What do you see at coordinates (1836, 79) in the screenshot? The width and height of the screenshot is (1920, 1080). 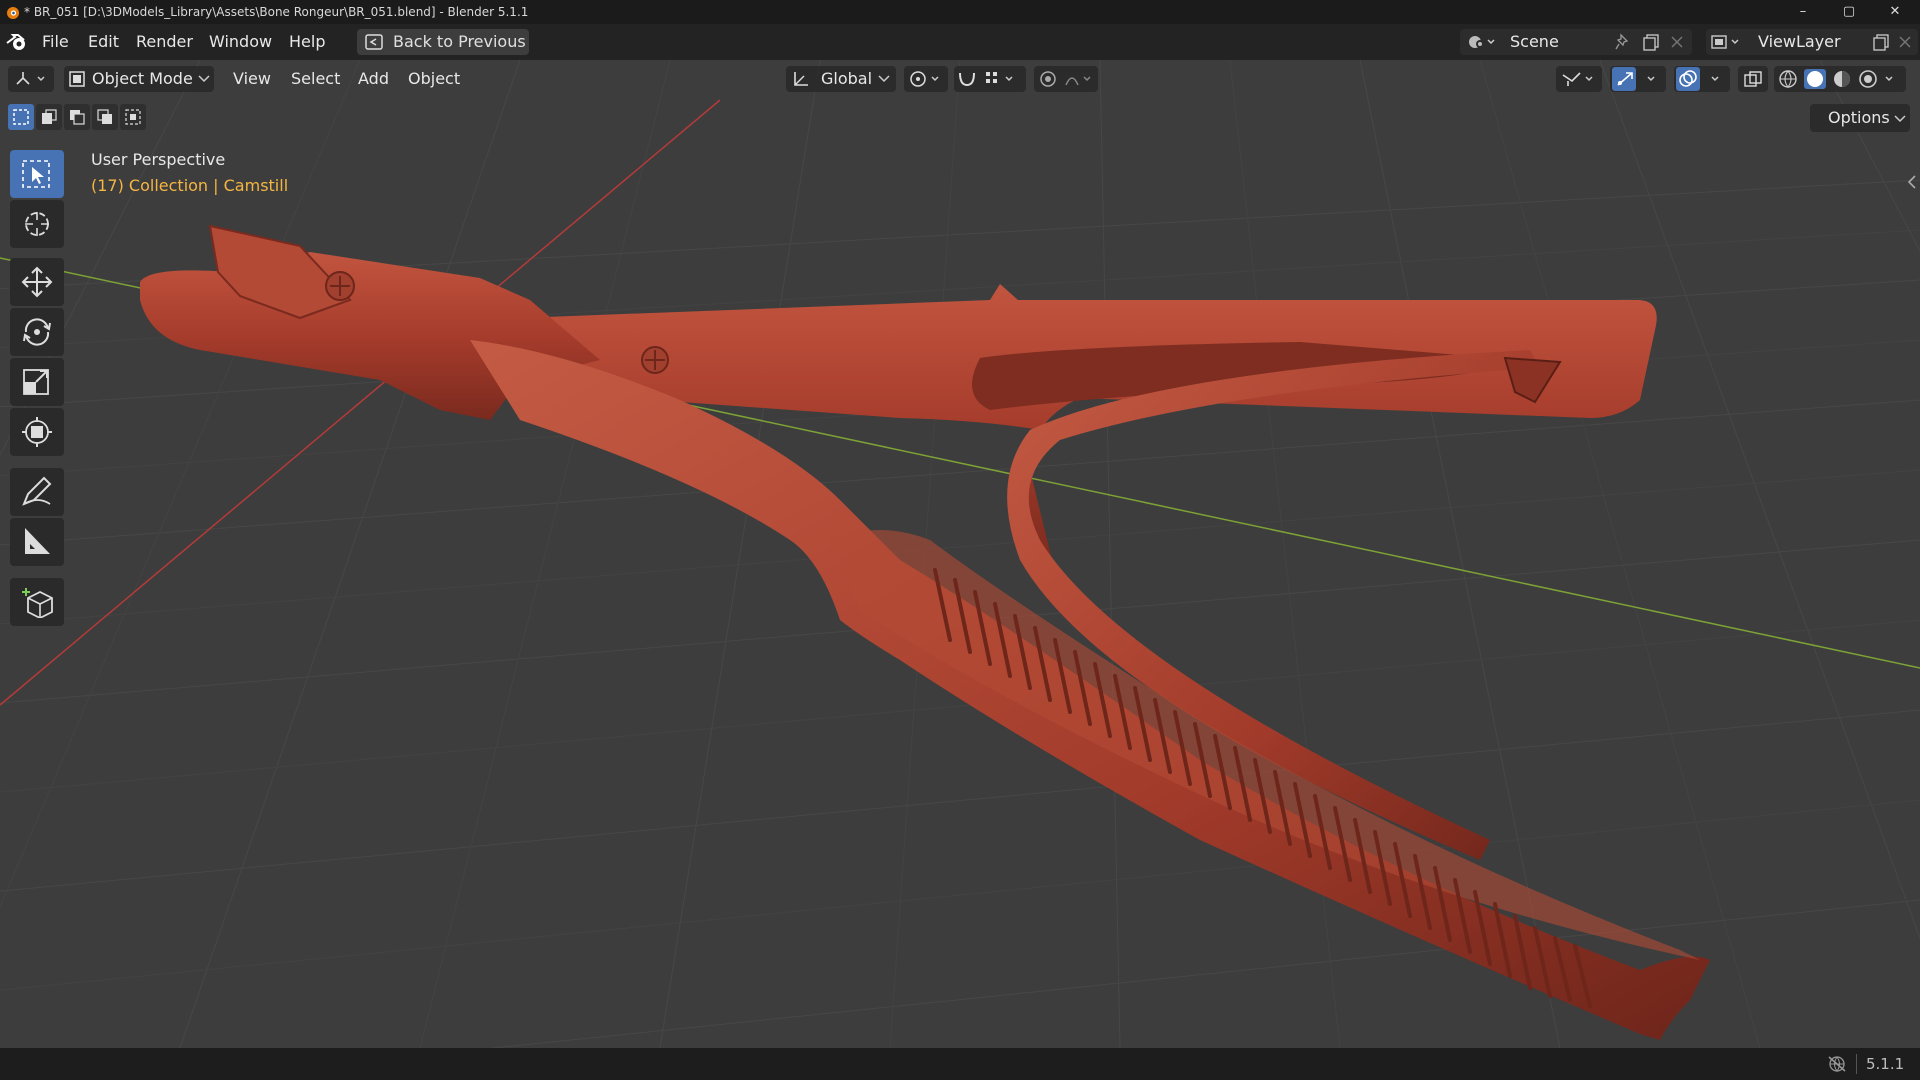 I see `shading-modes-icons` at bounding box center [1836, 79].